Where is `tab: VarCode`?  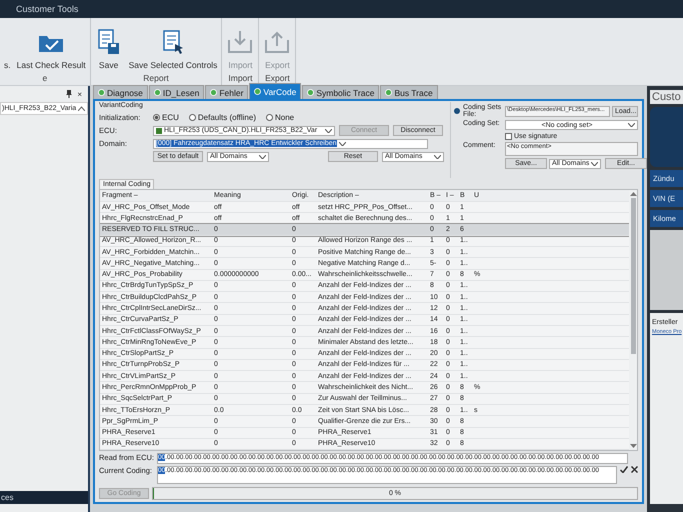 tab: VarCode is located at coordinates (275, 91).